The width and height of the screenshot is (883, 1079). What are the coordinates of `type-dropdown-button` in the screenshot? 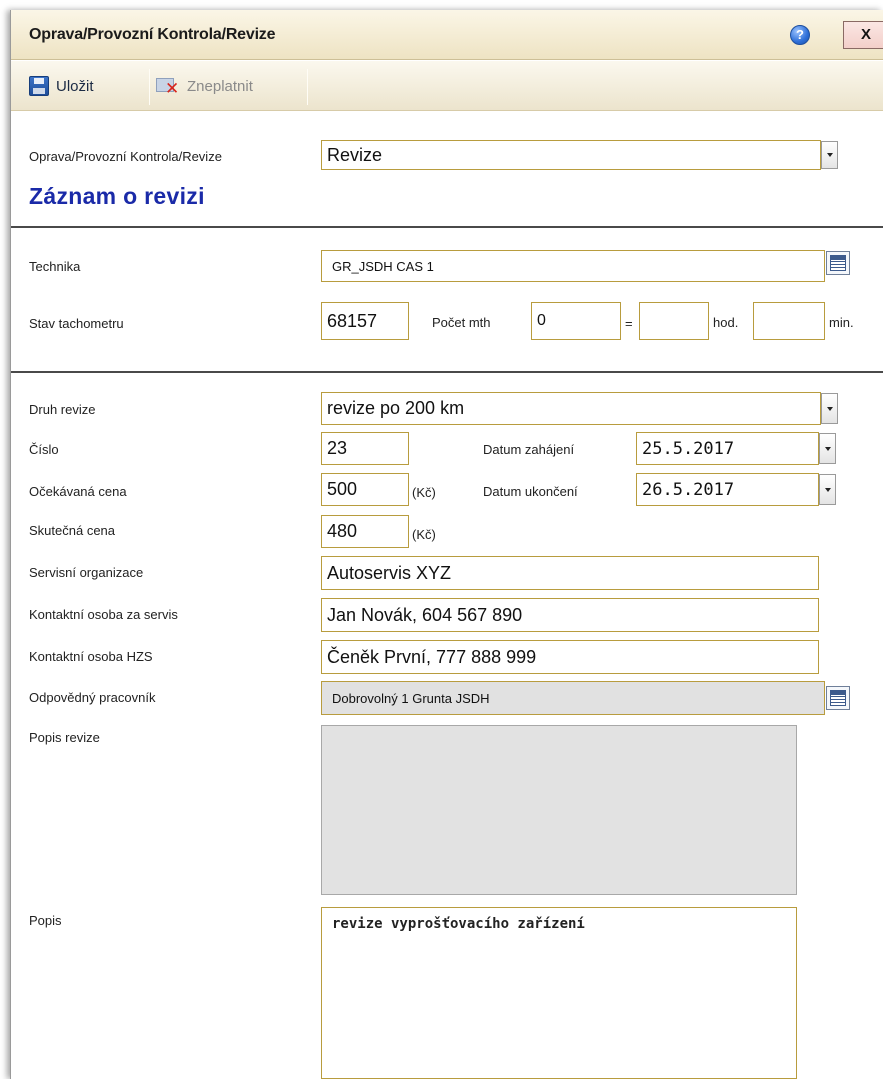 It's located at (829, 155).